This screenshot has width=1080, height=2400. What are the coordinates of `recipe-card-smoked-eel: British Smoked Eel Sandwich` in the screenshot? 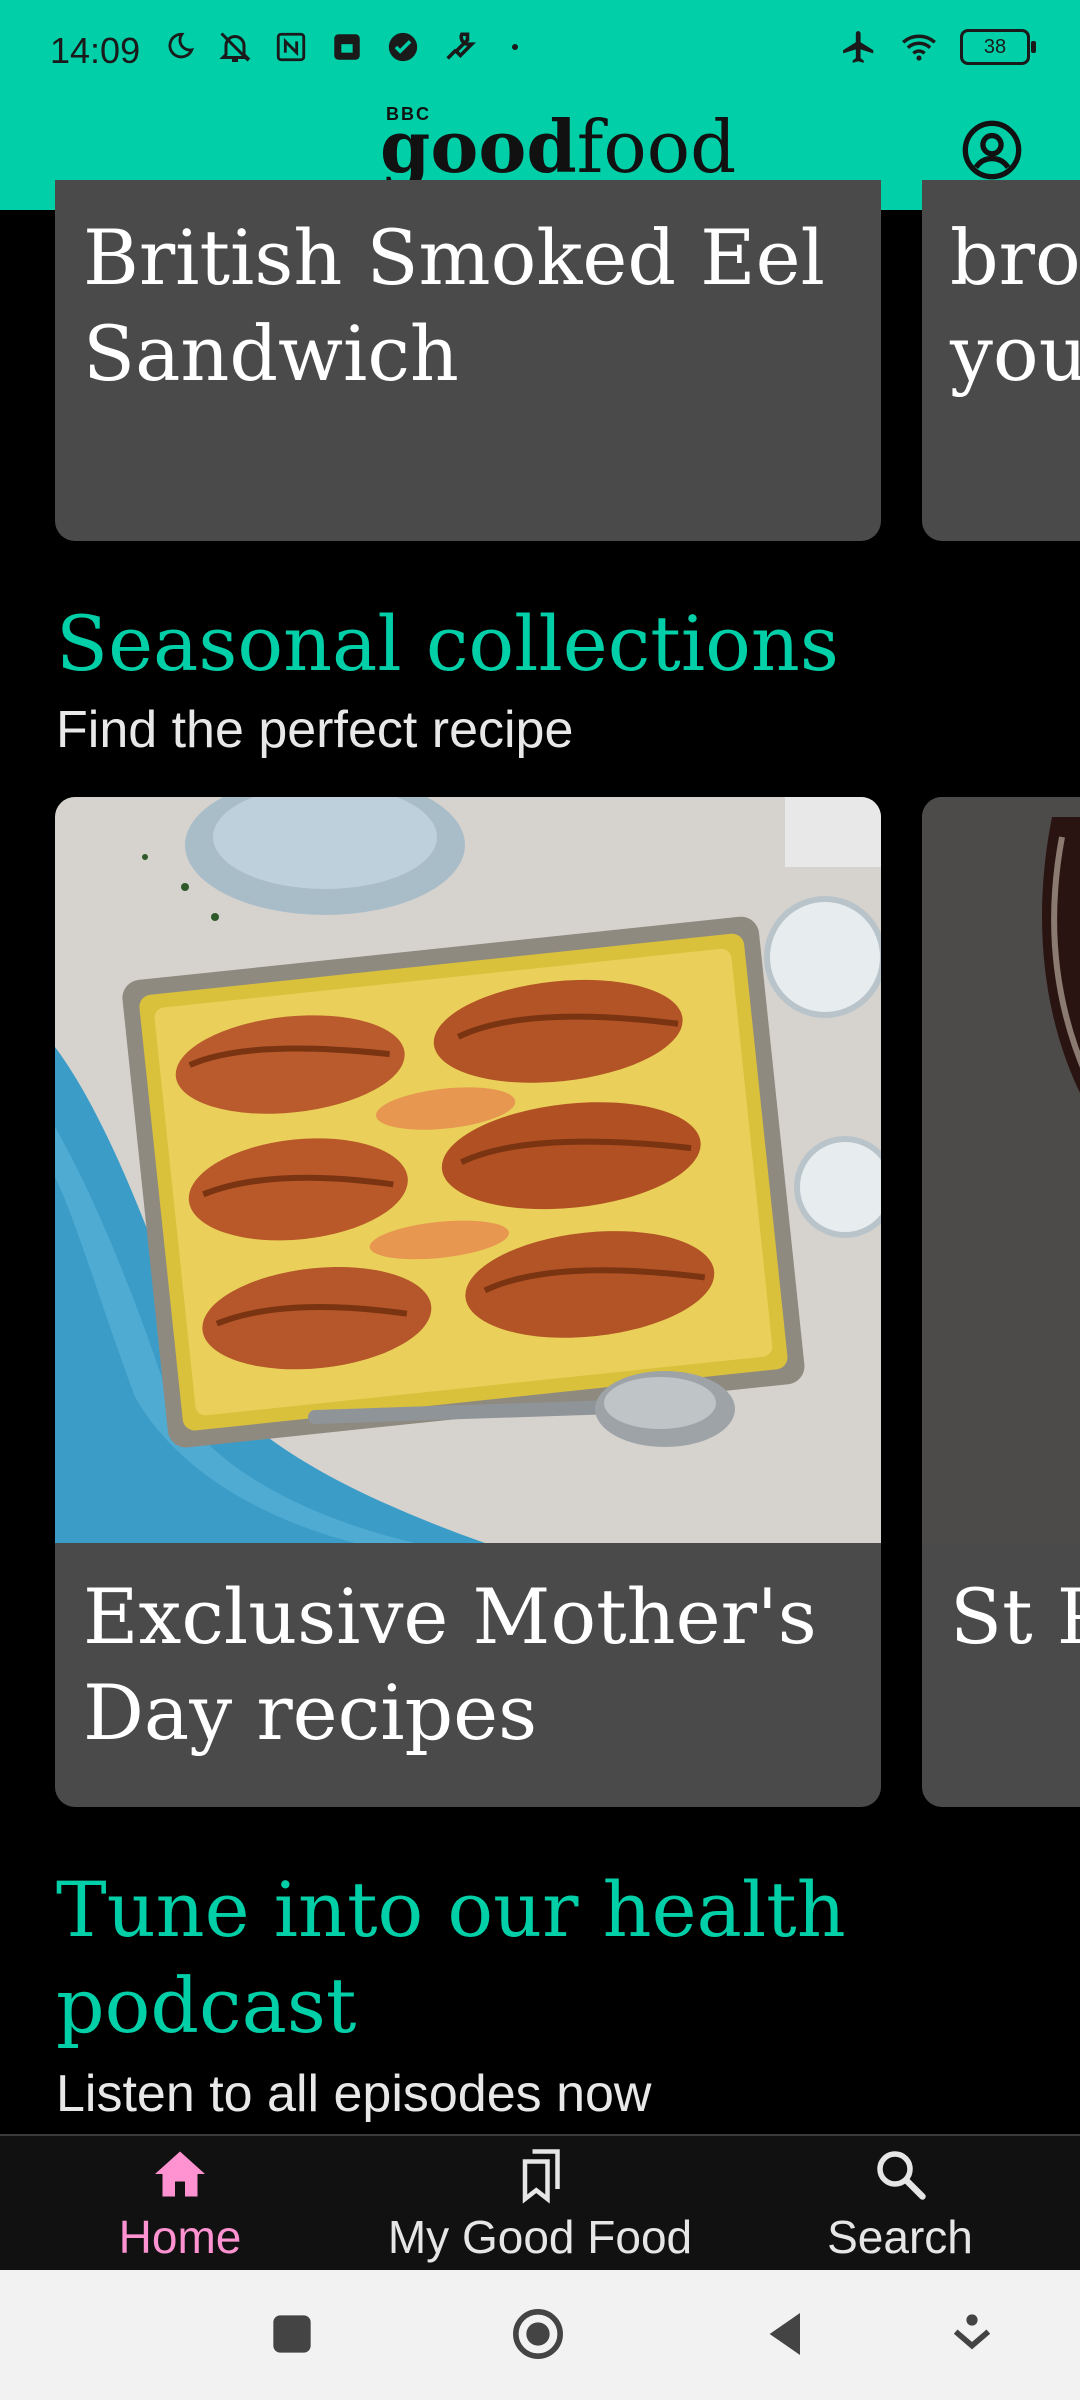 It's located at (468, 360).